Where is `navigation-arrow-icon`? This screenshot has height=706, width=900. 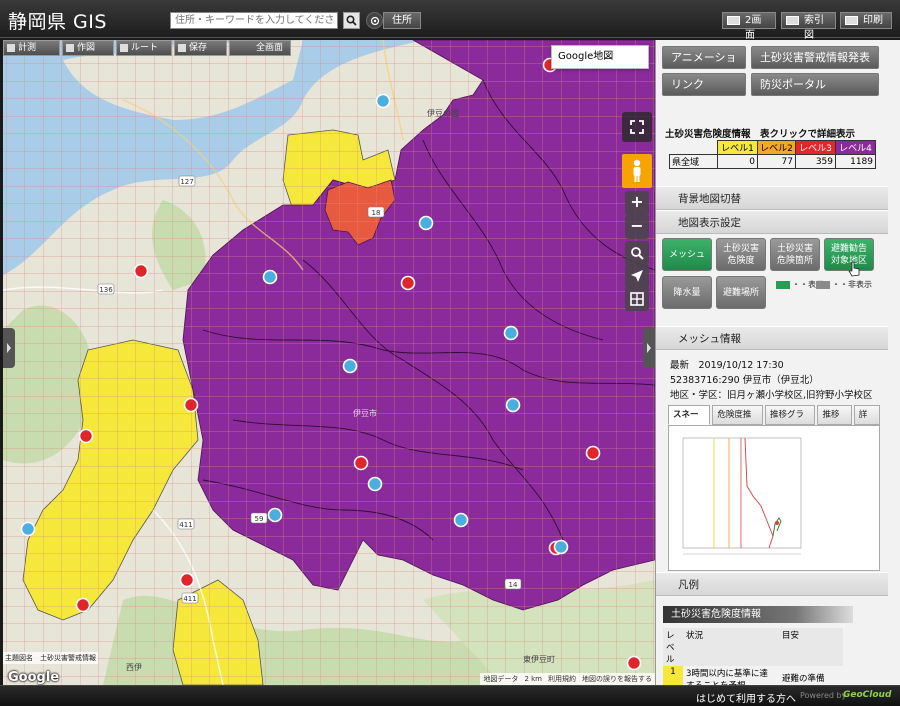
navigation-arrow-icon is located at coordinates (637, 276).